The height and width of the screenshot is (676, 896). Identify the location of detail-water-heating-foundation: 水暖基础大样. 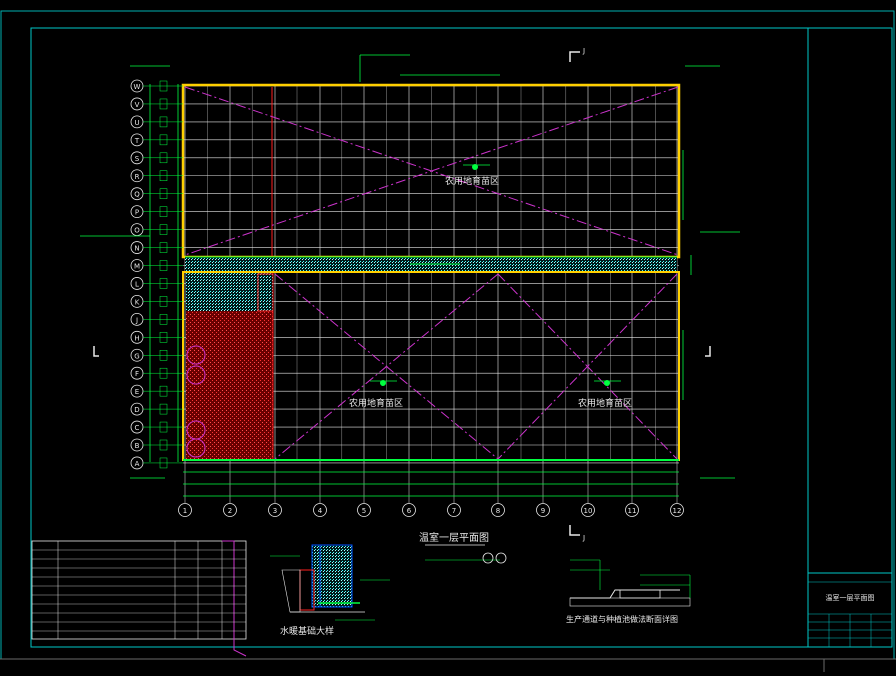
(330, 590).